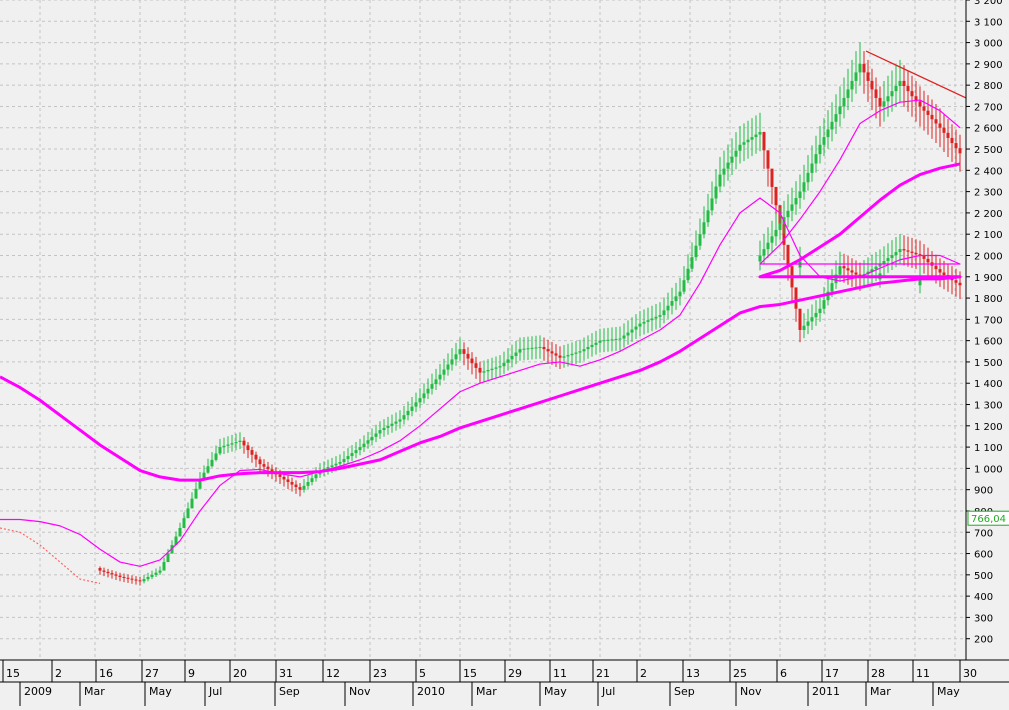 Image resolution: width=1009 pixels, height=710 pixels. What do you see at coordinates (988, 519) in the screenshot?
I see `last-value-label: 766,04` at bounding box center [988, 519].